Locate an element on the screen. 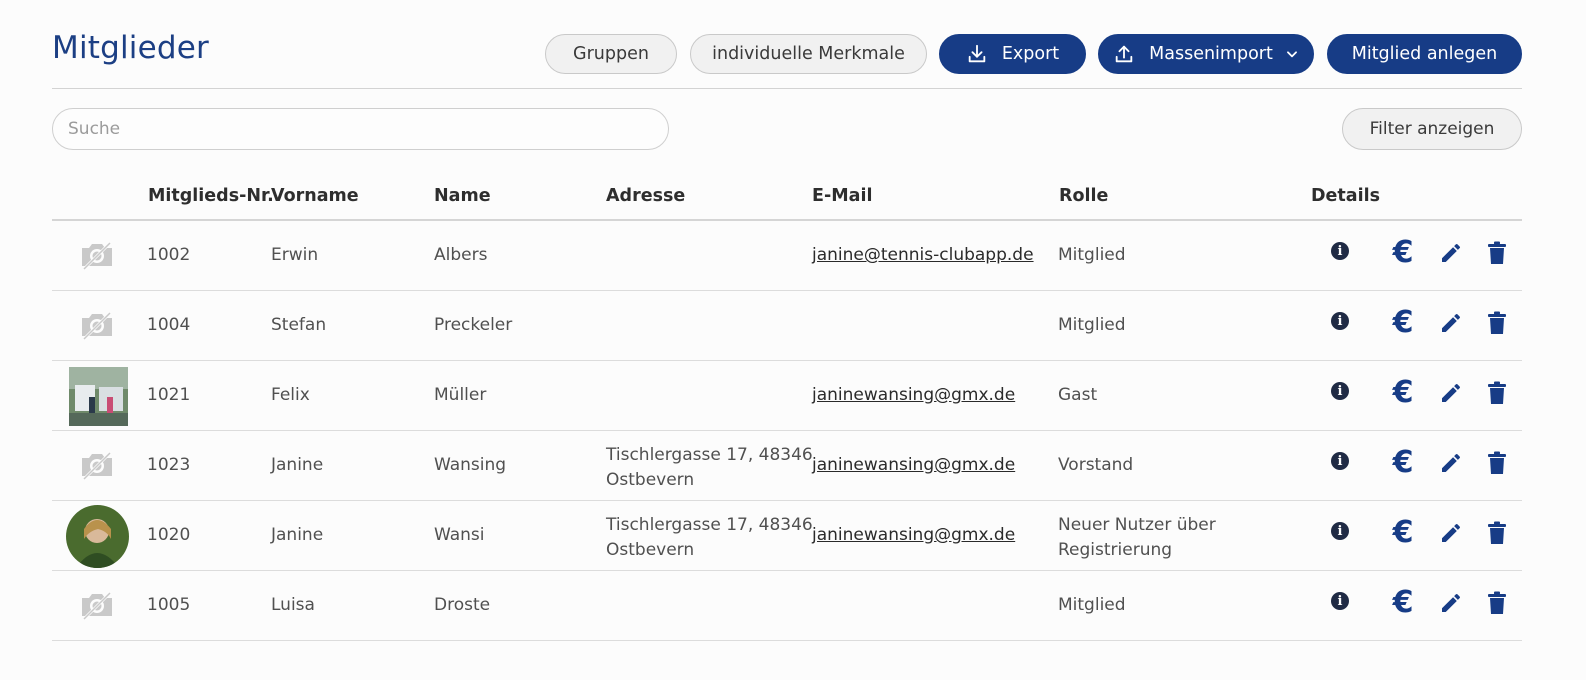 This screenshot has height=680, width=1586. table-row: 1004 Stefan Preckeler Mitglied i € is located at coordinates (787, 326).